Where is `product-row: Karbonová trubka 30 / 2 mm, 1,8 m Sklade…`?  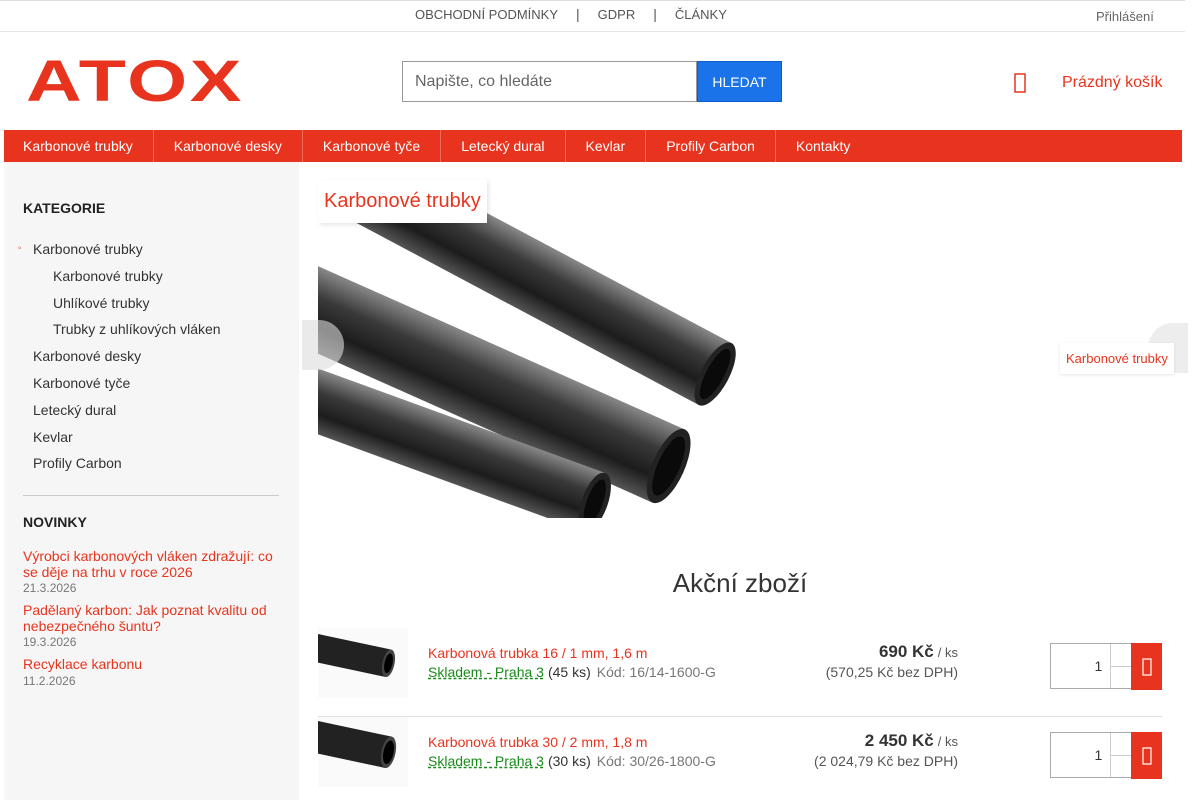 product-row: Karbonová trubka 30 / 2 mm, 1,8 m Sklade… is located at coordinates (740, 758).